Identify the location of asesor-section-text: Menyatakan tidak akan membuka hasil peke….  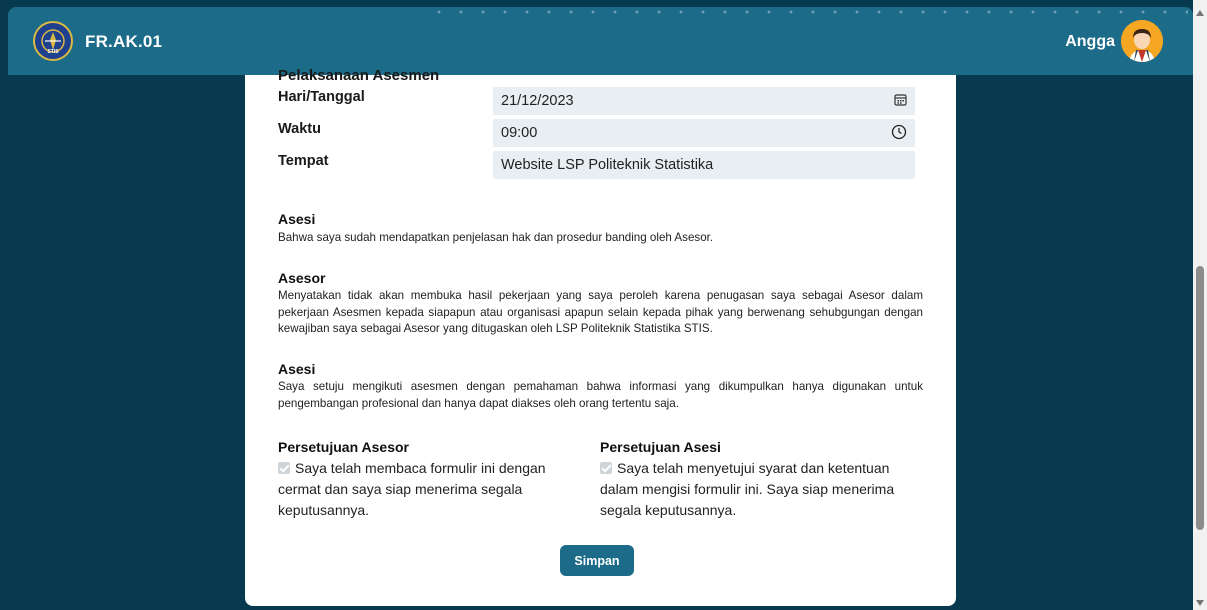
(600, 312).